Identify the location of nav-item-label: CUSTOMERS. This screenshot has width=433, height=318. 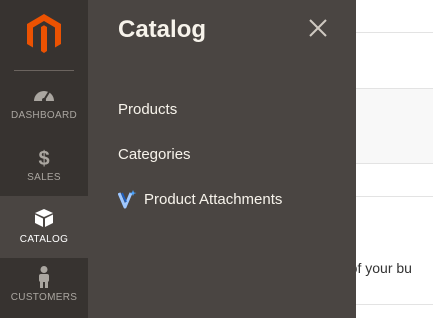
(44, 297).